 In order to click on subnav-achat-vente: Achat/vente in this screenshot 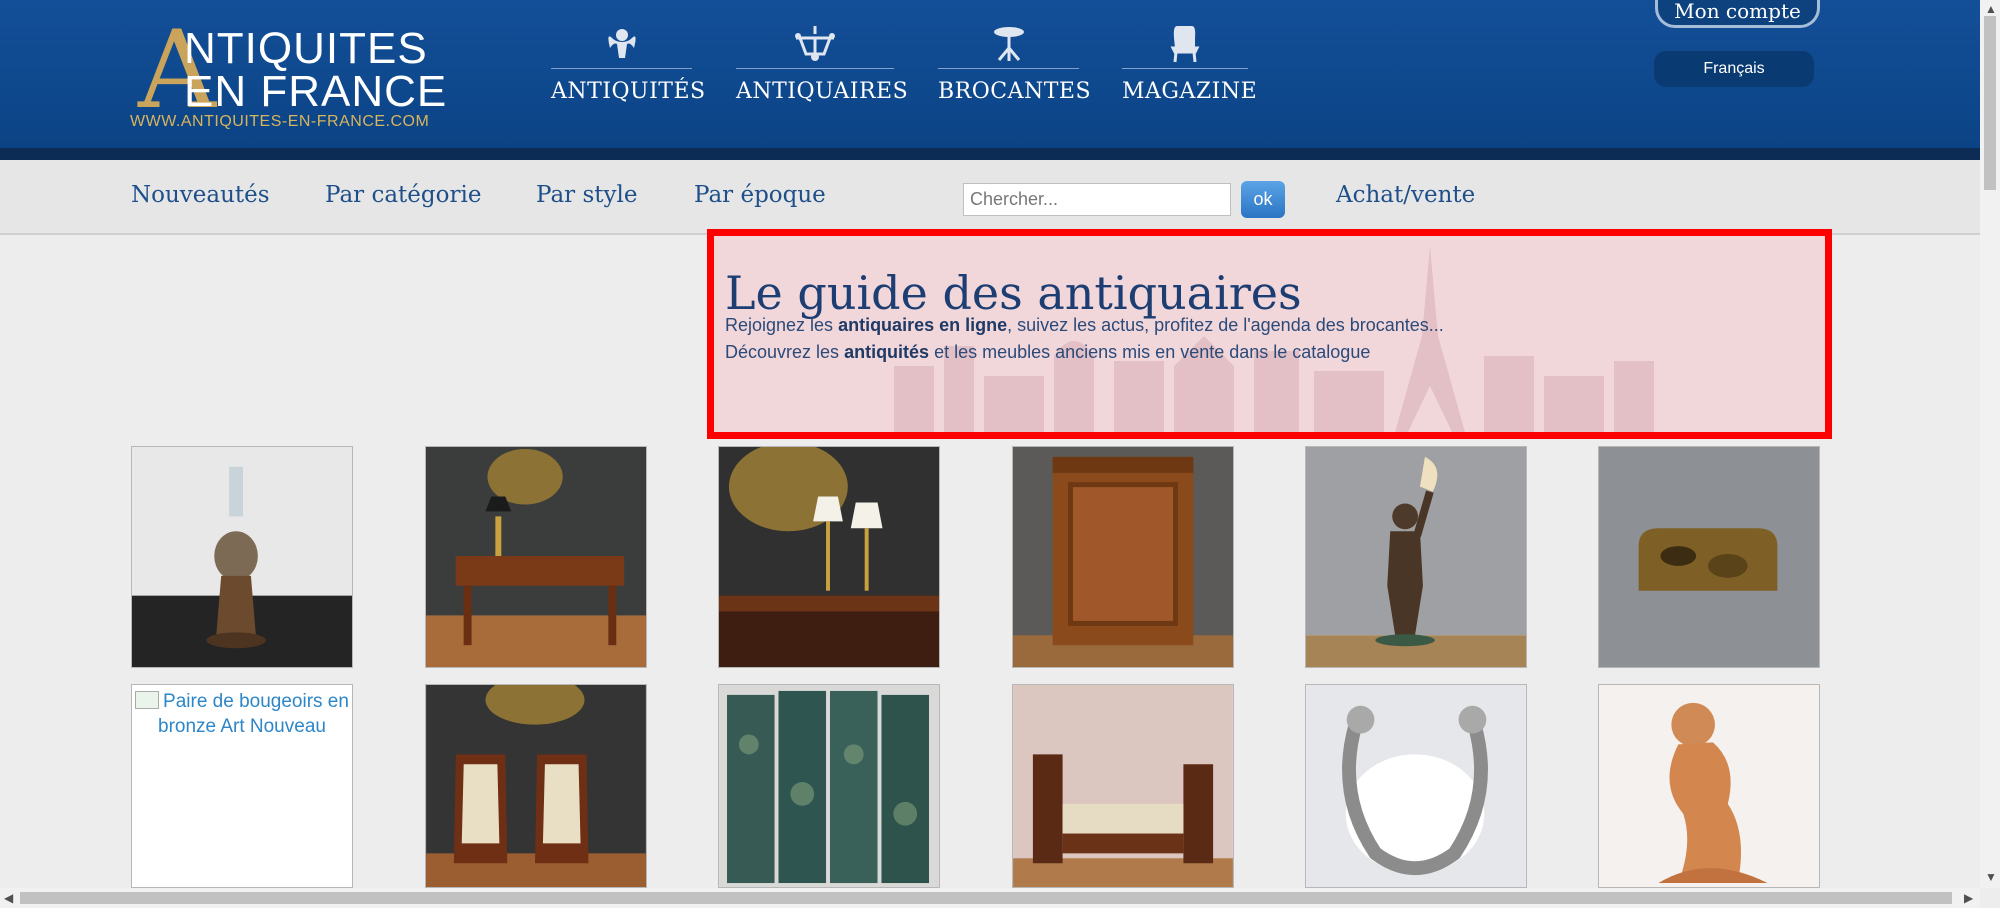, I will do `click(1405, 195)`.